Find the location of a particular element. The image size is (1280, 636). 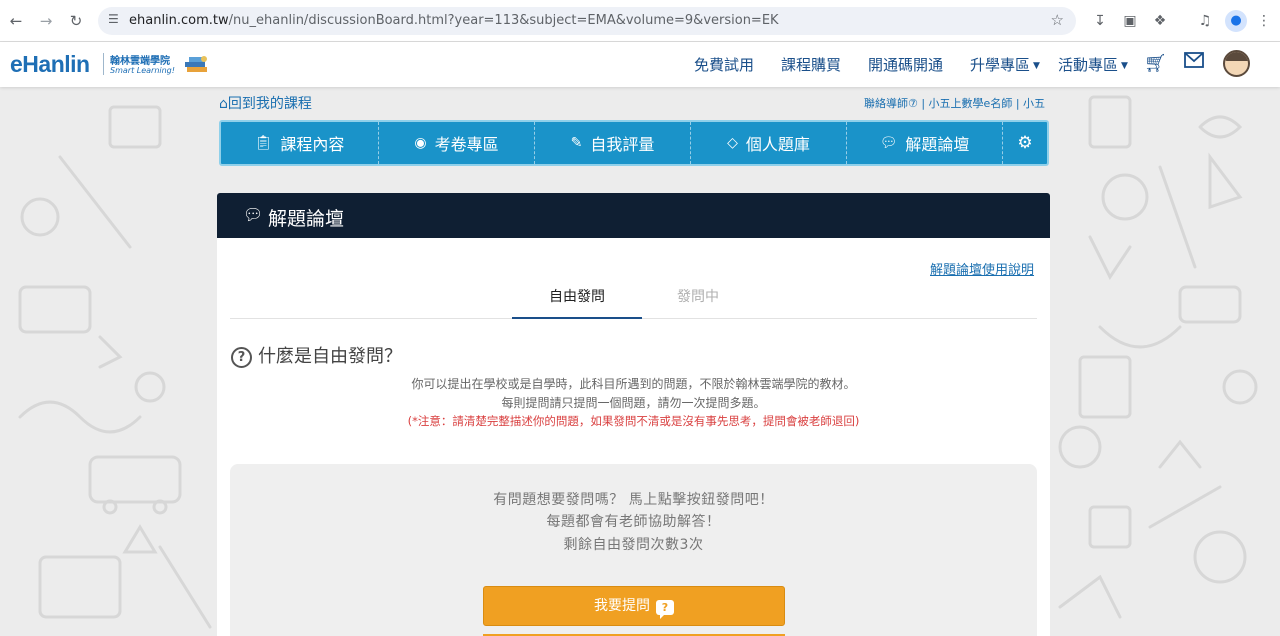

edit-icon: ✎ is located at coordinates (576, 143).